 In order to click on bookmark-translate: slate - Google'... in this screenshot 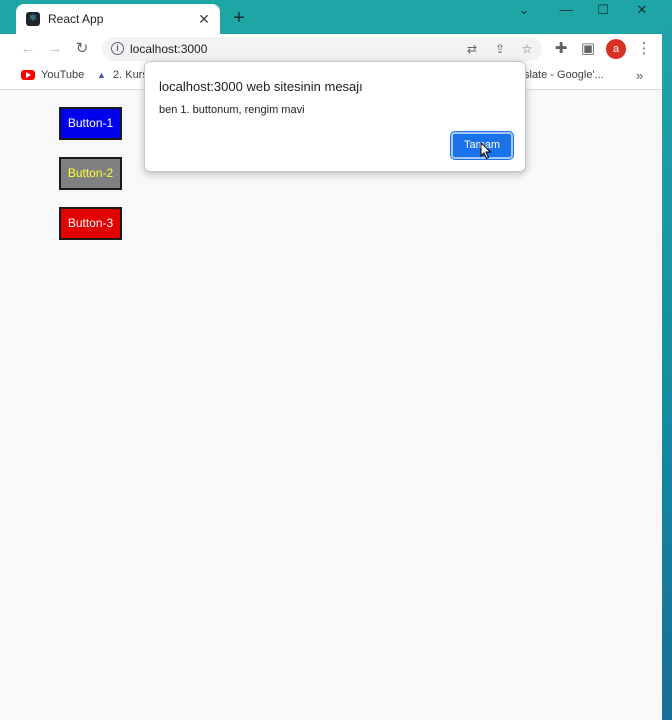, I will do `click(564, 75)`.